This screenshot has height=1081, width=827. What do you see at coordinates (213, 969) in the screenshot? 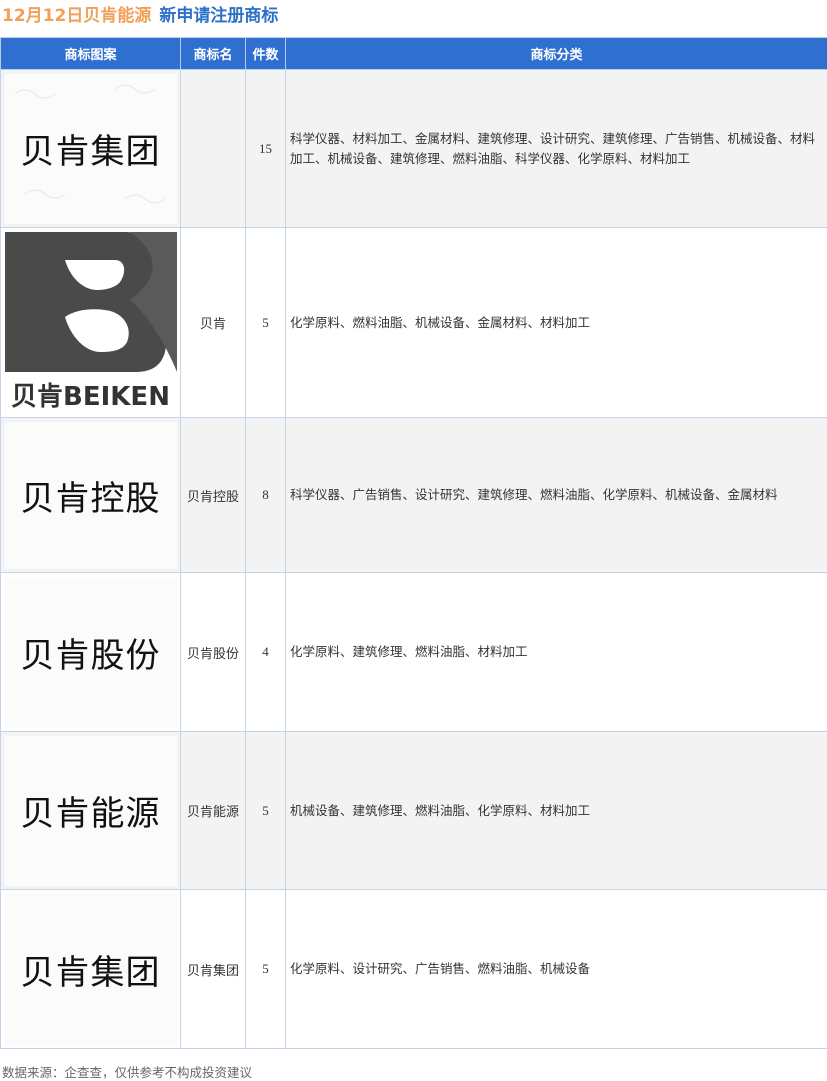
I see `trademark-name: 贝肯集团` at bounding box center [213, 969].